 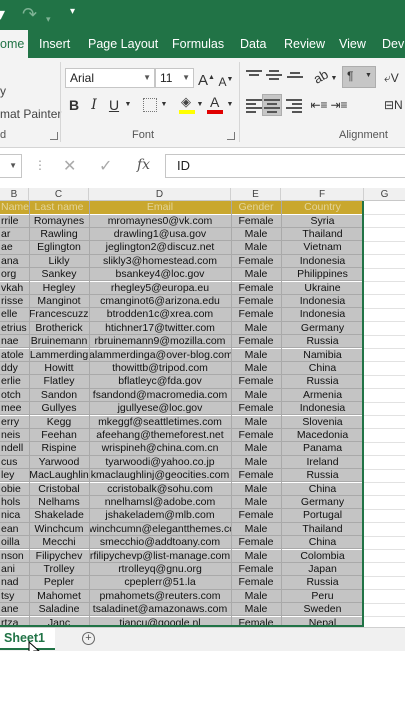 What do you see at coordinates (322, 422) in the screenshot?
I see `cell-country: Slovenia` at bounding box center [322, 422].